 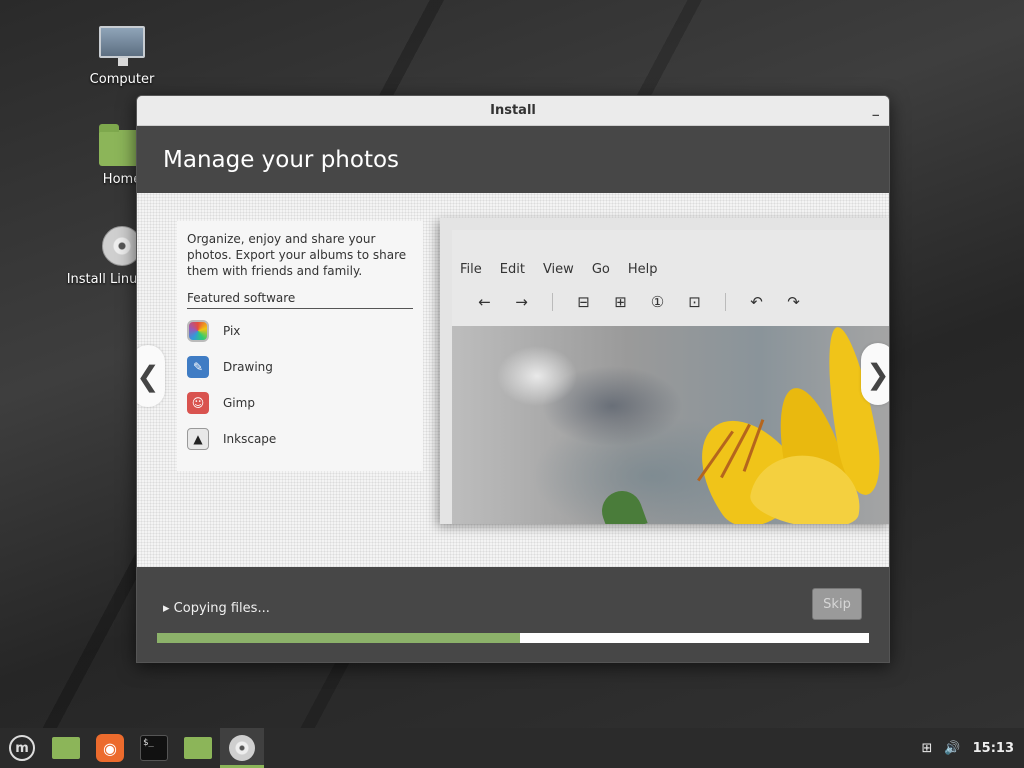 I want to click on clock: 15:13, so click(x=993, y=748).